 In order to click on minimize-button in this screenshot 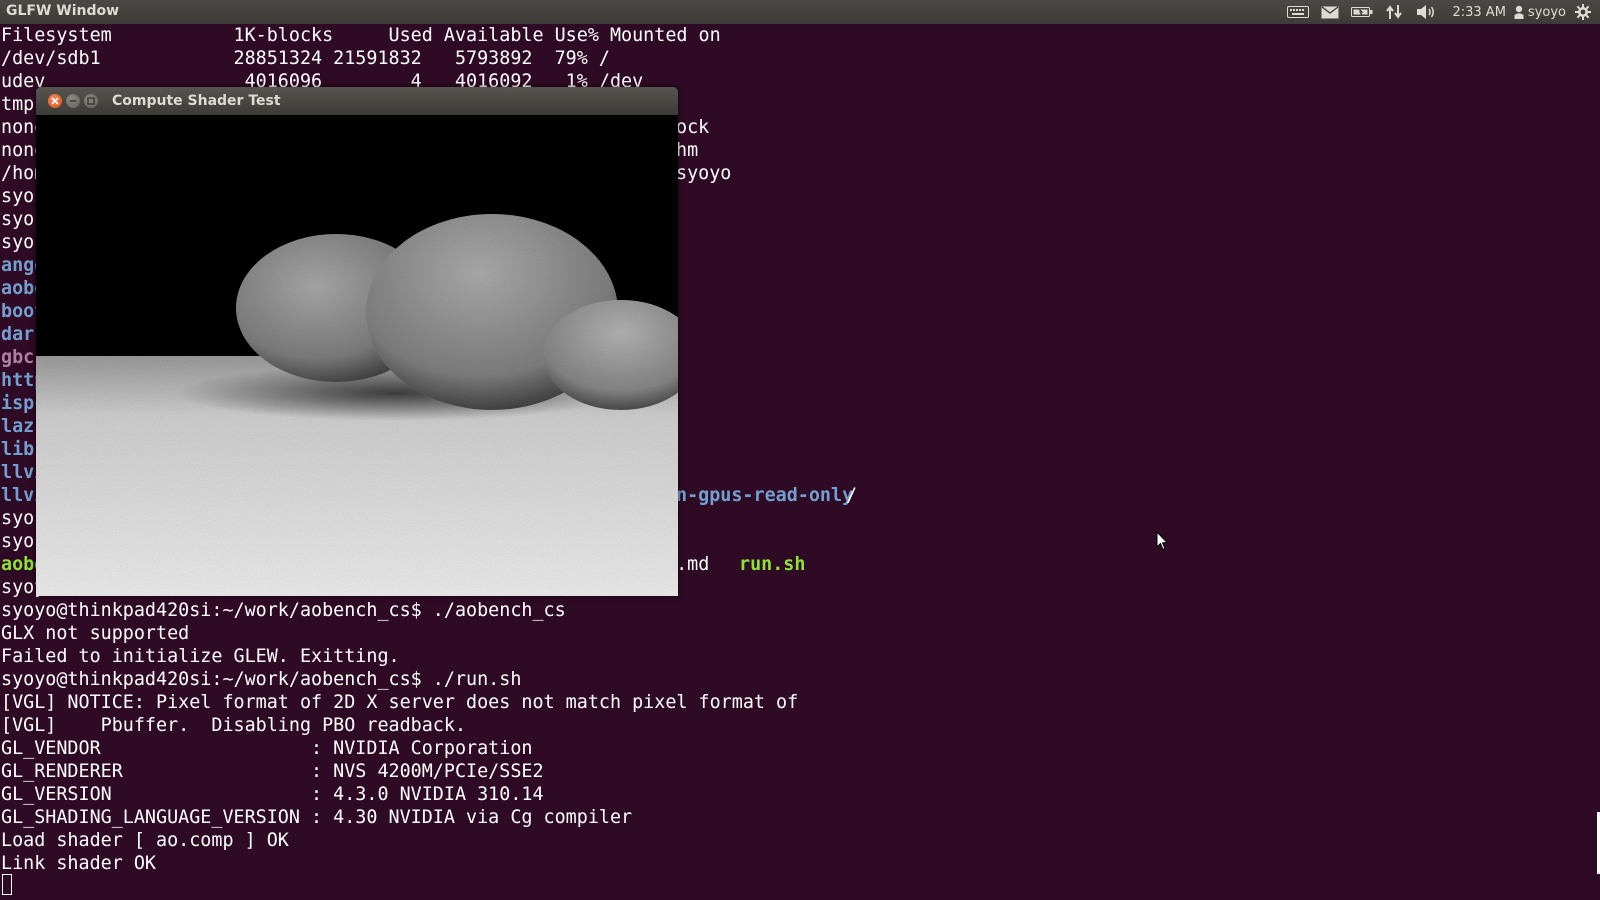, I will do `click(73, 101)`.